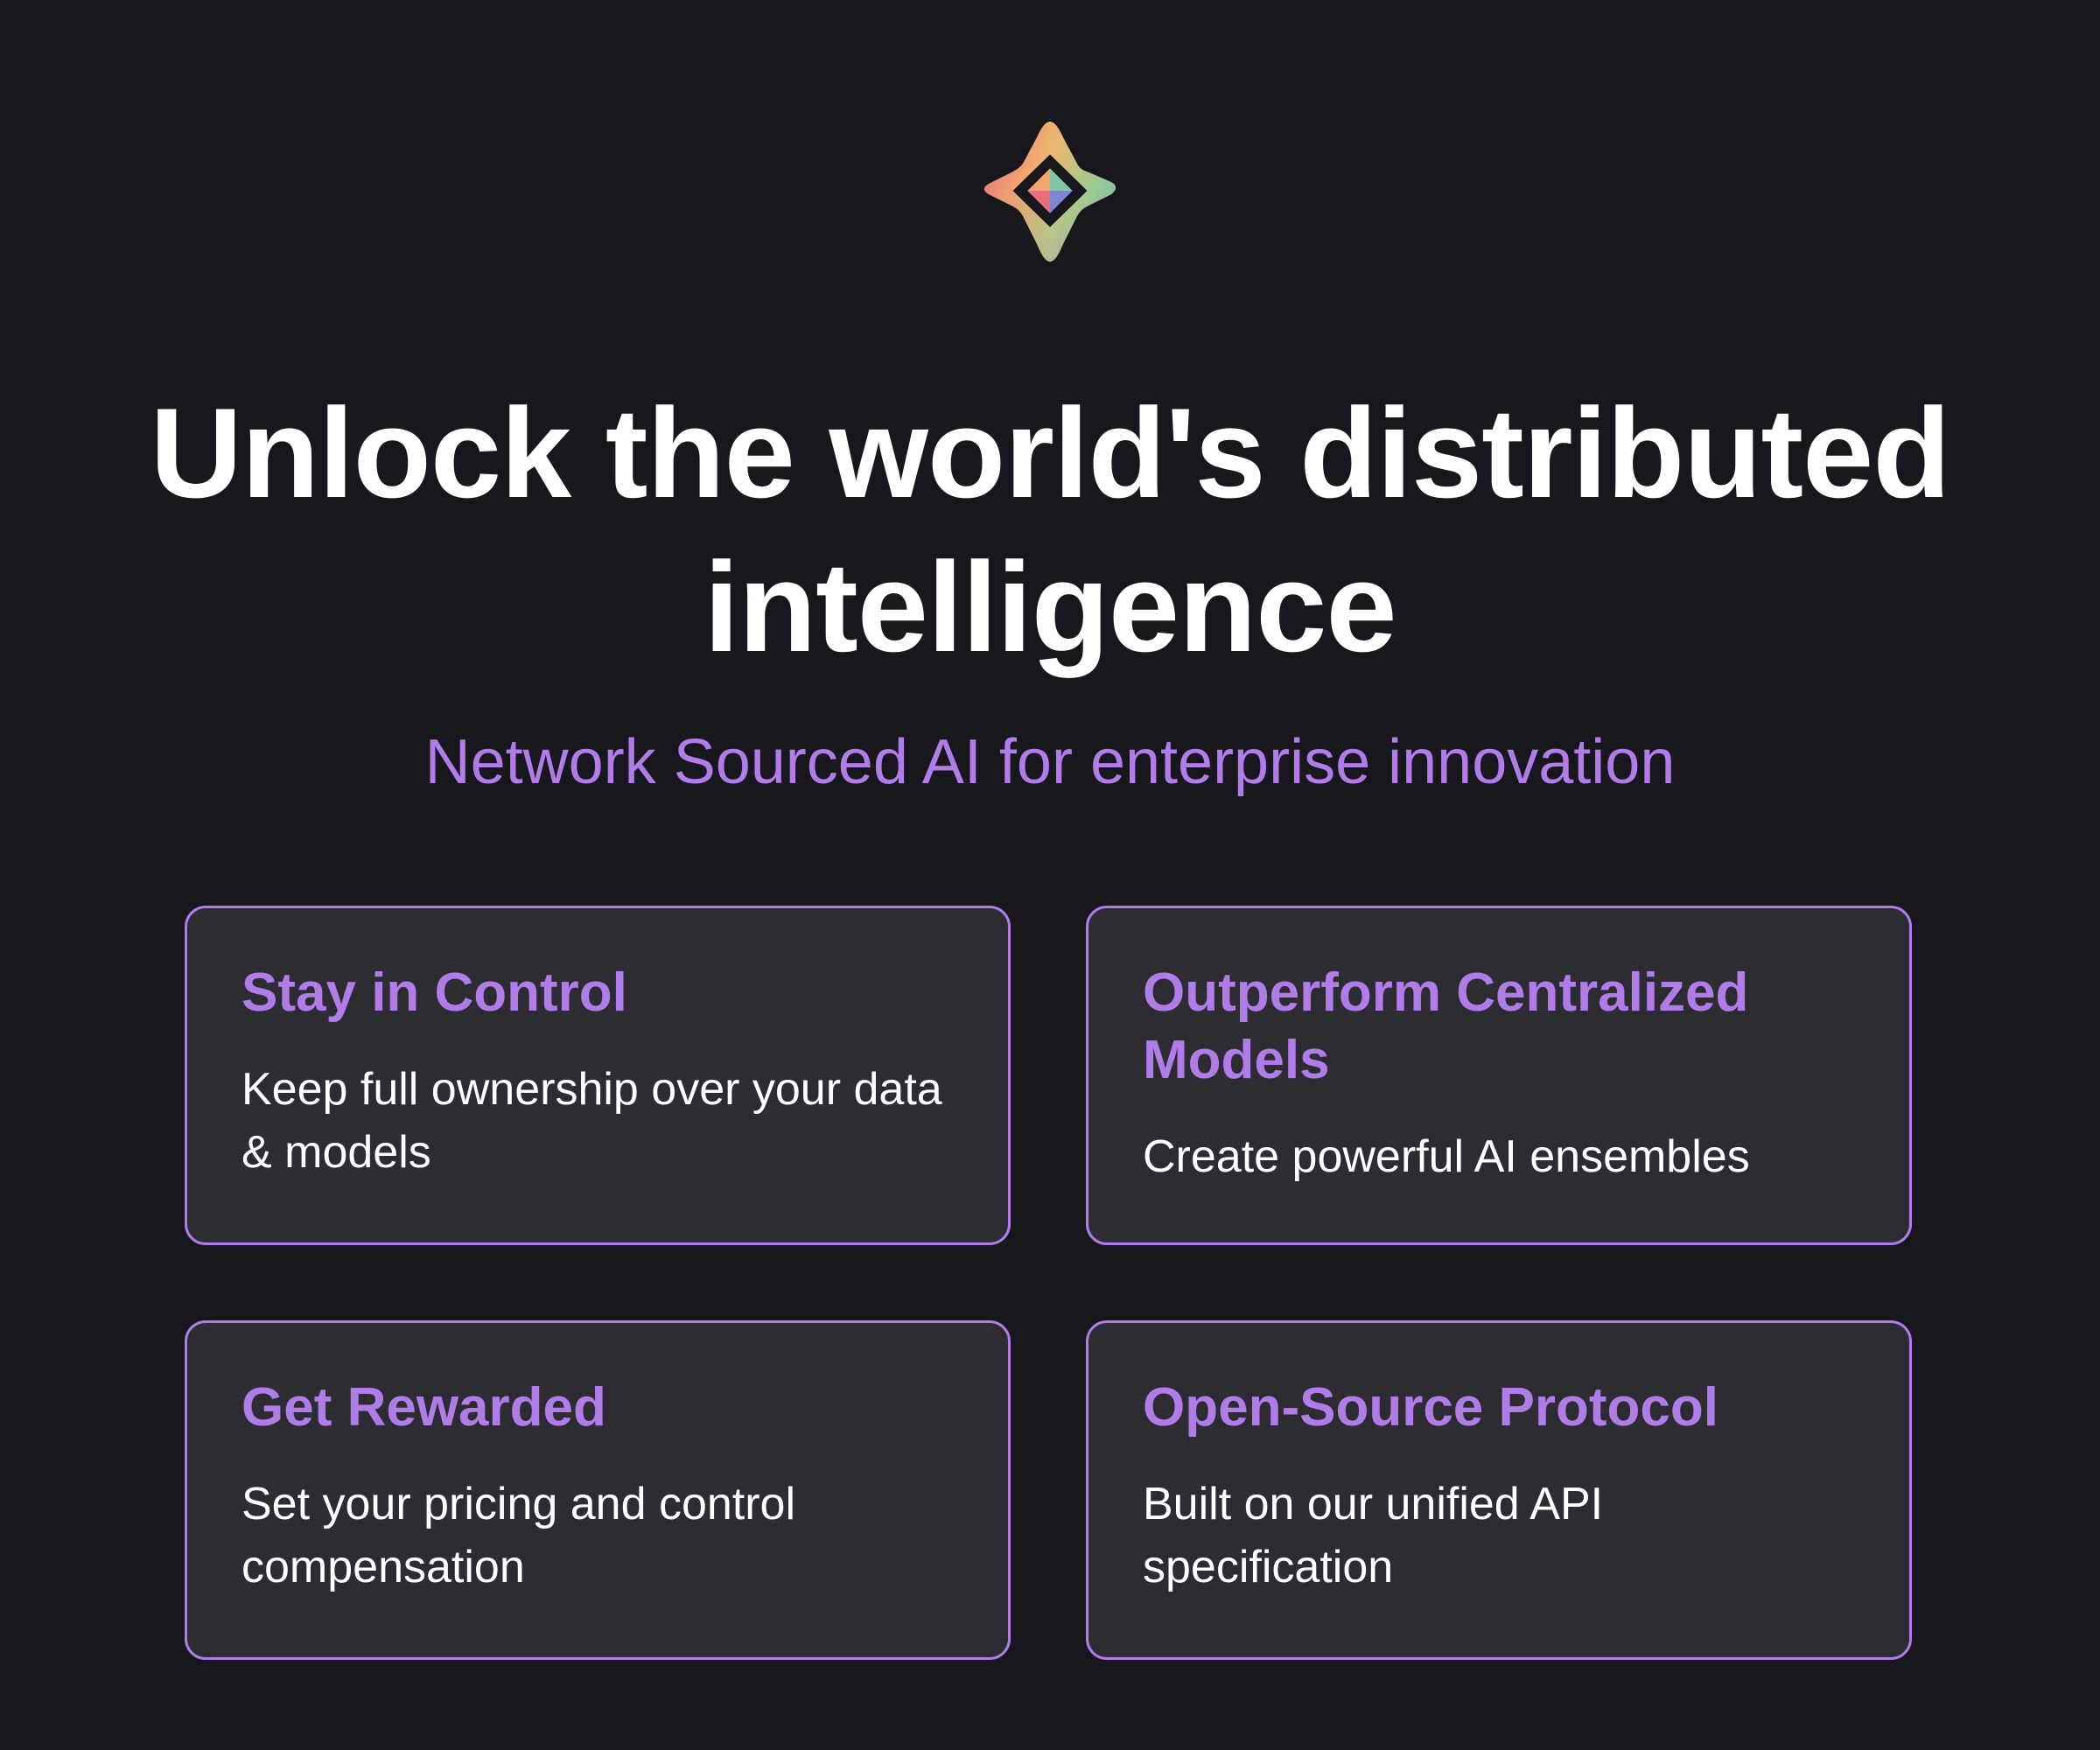  I want to click on feature-card-title: Stay in Control, so click(434, 992).